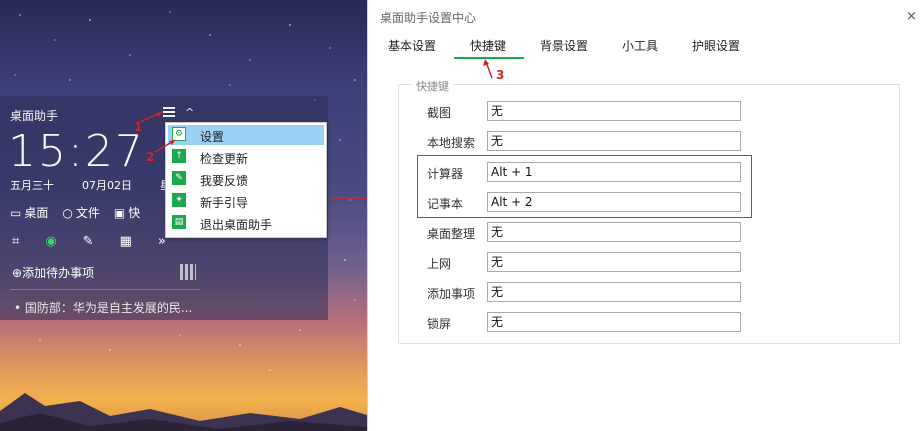 Image resolution: width=923 pixels, height=431 pixels. Describe the element at coordinates (614, 292) in the screenshot. I see `hotkey-input-add-item: 无` at that location.